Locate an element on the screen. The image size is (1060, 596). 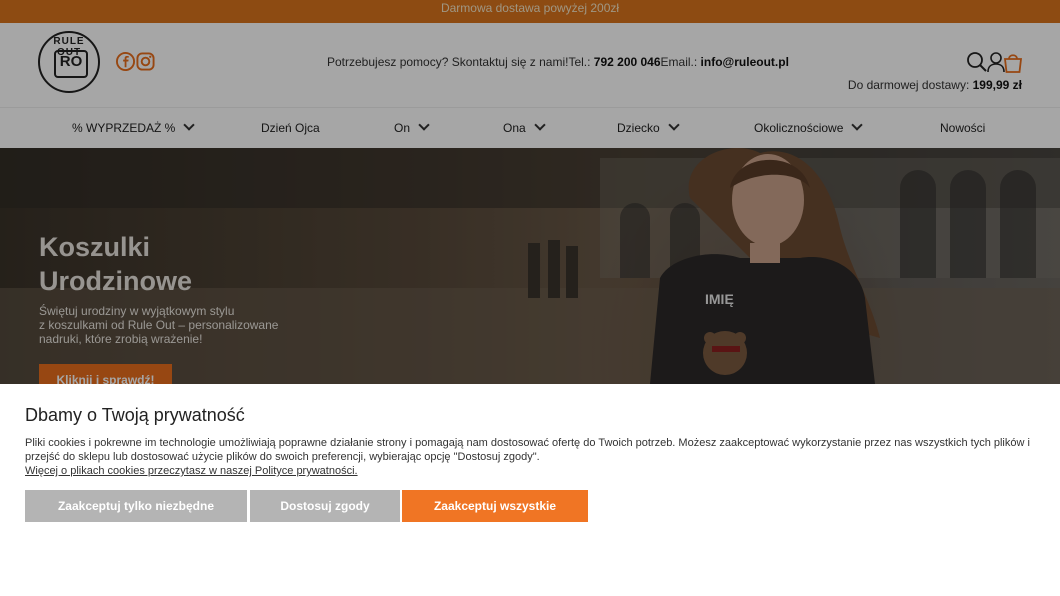
hero-title-line: Urodzinowe is located at coordinates (115, 281).